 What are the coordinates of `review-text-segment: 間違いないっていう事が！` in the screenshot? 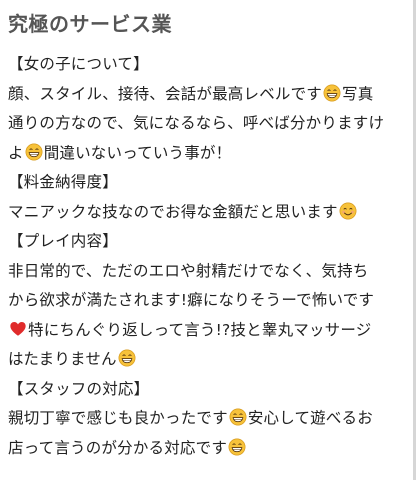 It's located at (137, 152).